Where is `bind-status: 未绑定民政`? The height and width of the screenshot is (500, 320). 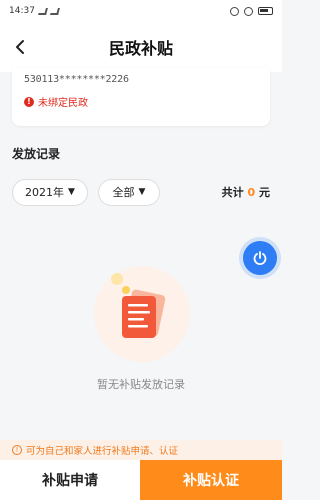
bind-status: 未绑定民政 is located at coordinates (63, 103).